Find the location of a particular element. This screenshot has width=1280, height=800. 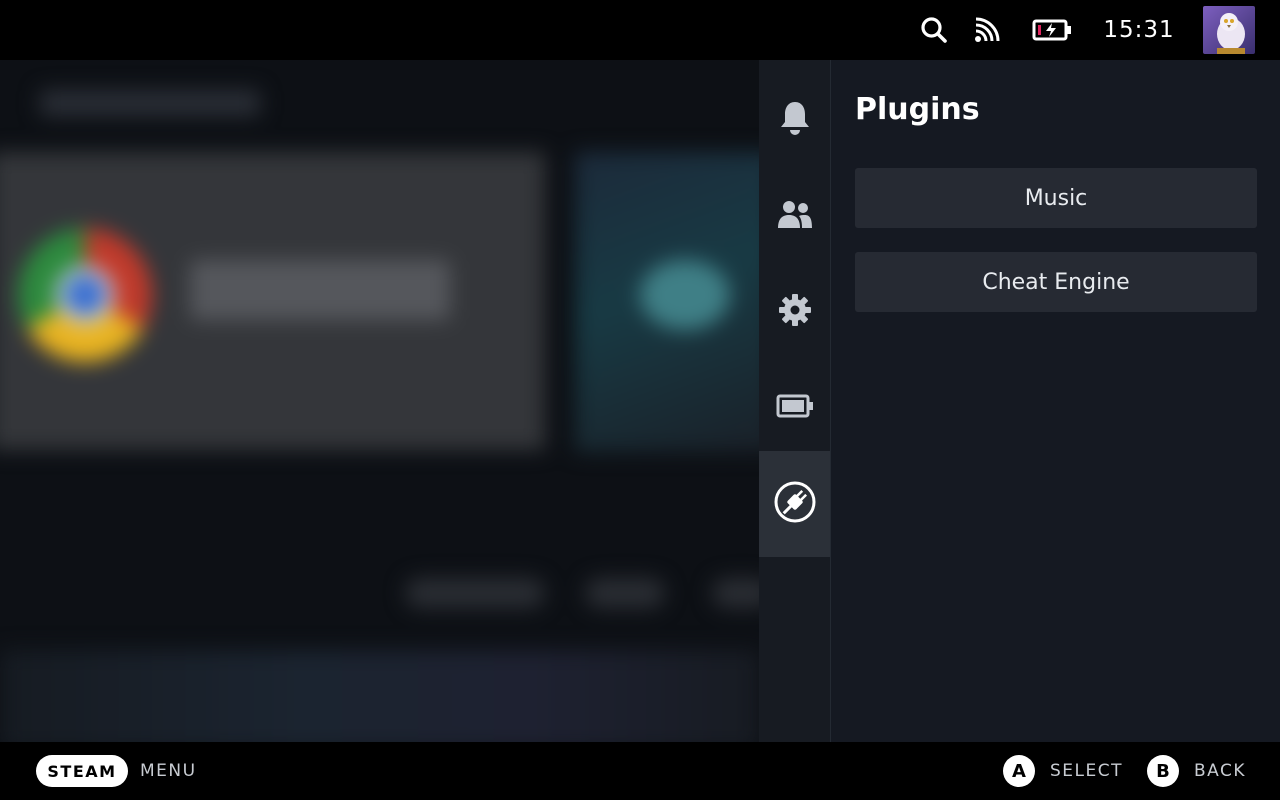

rail-item-performance is located at coordinates (794, 408).